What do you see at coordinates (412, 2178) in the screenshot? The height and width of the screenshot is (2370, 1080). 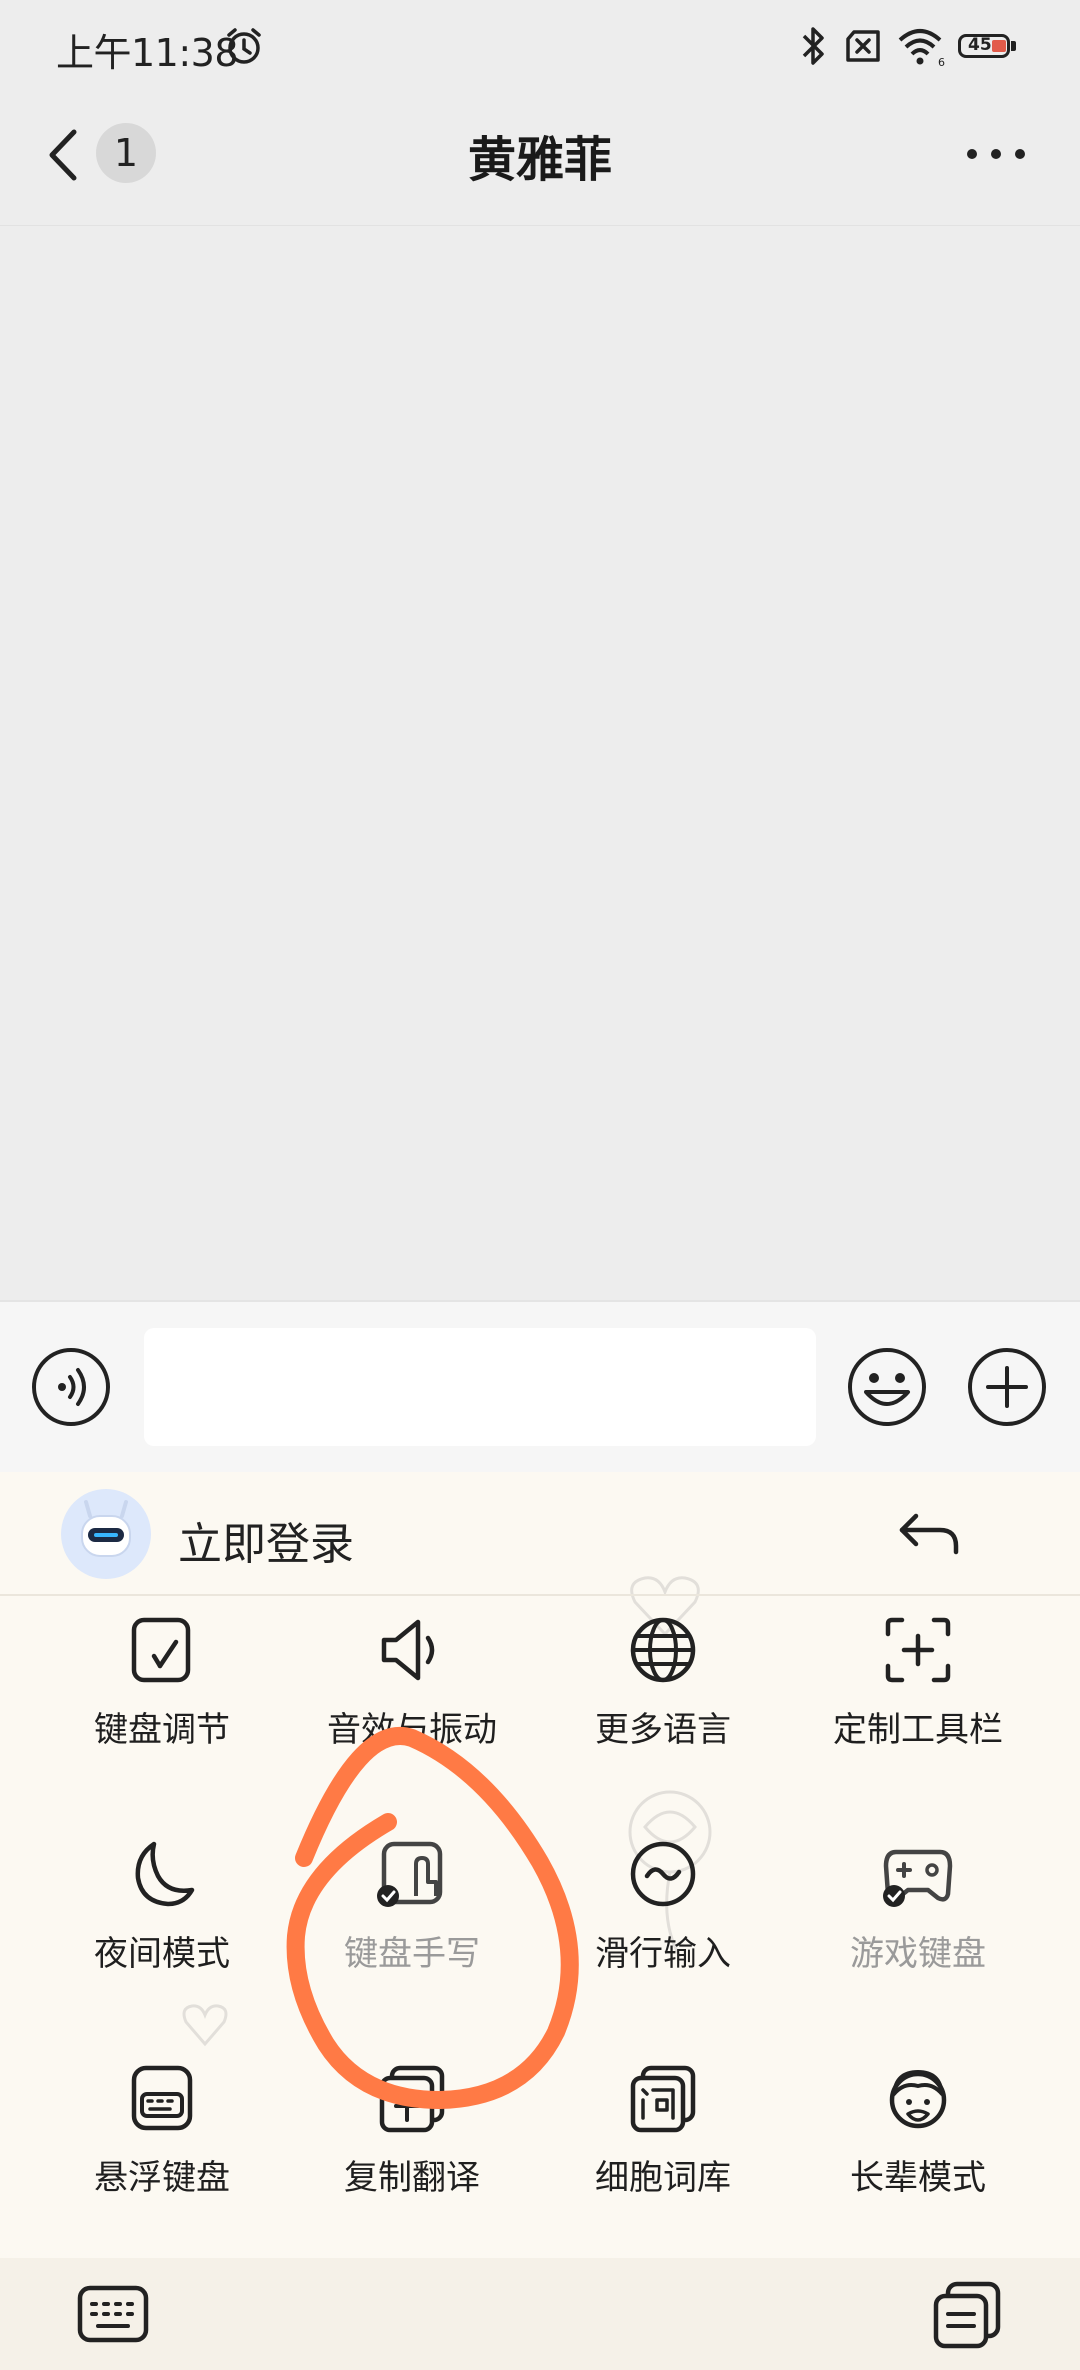 I see `tool-label: 复制翻译` at bounding box center [412, 2178].